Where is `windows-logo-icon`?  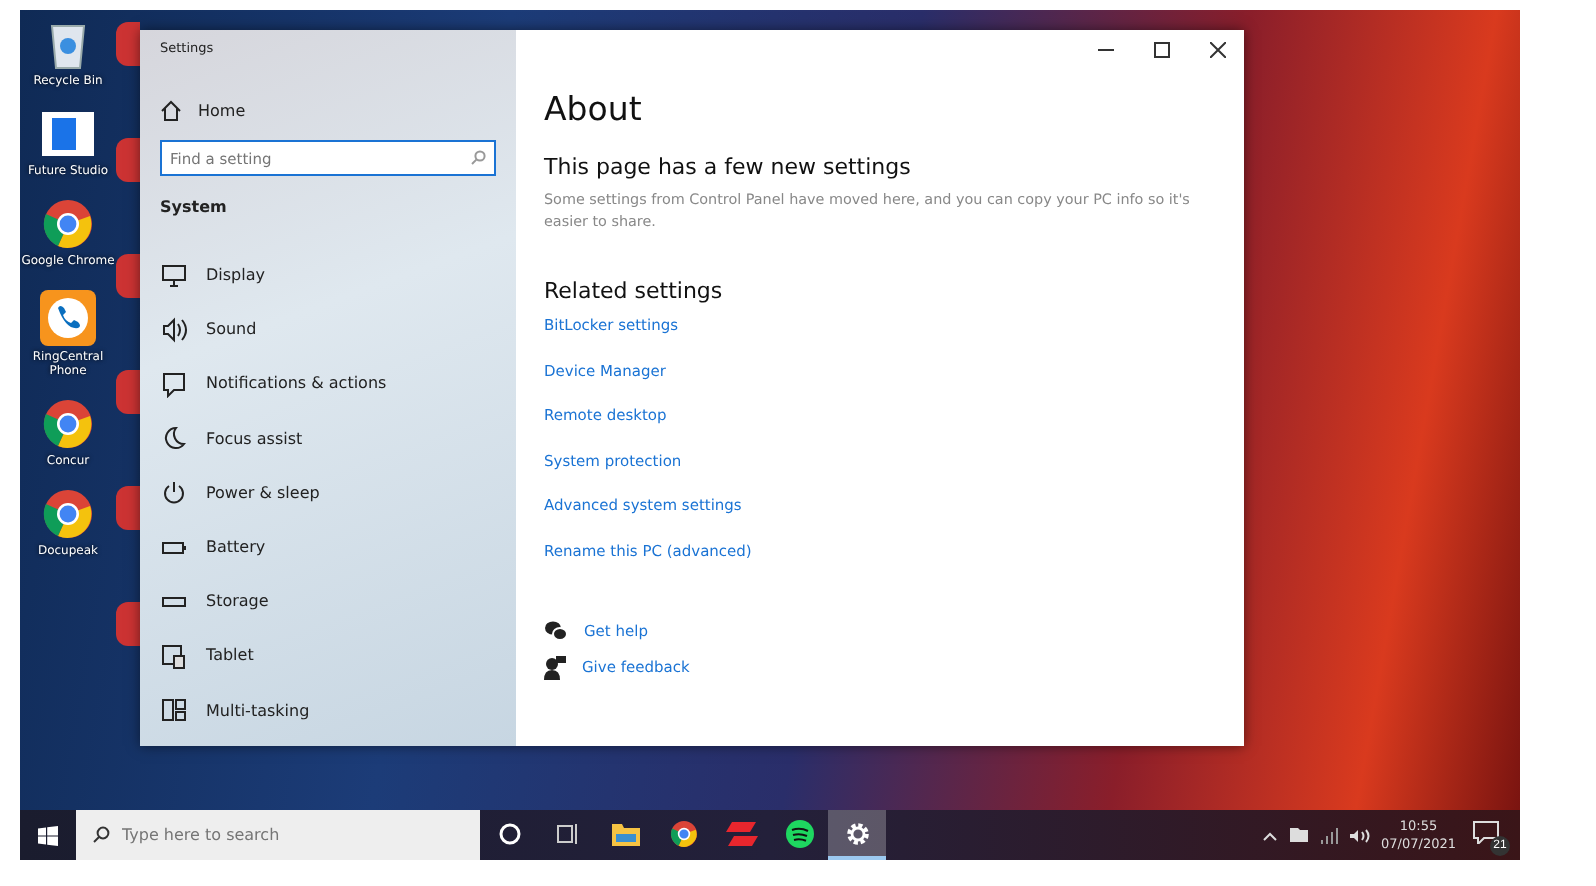
windows-logo-icon is located at coordinates (48, 835).